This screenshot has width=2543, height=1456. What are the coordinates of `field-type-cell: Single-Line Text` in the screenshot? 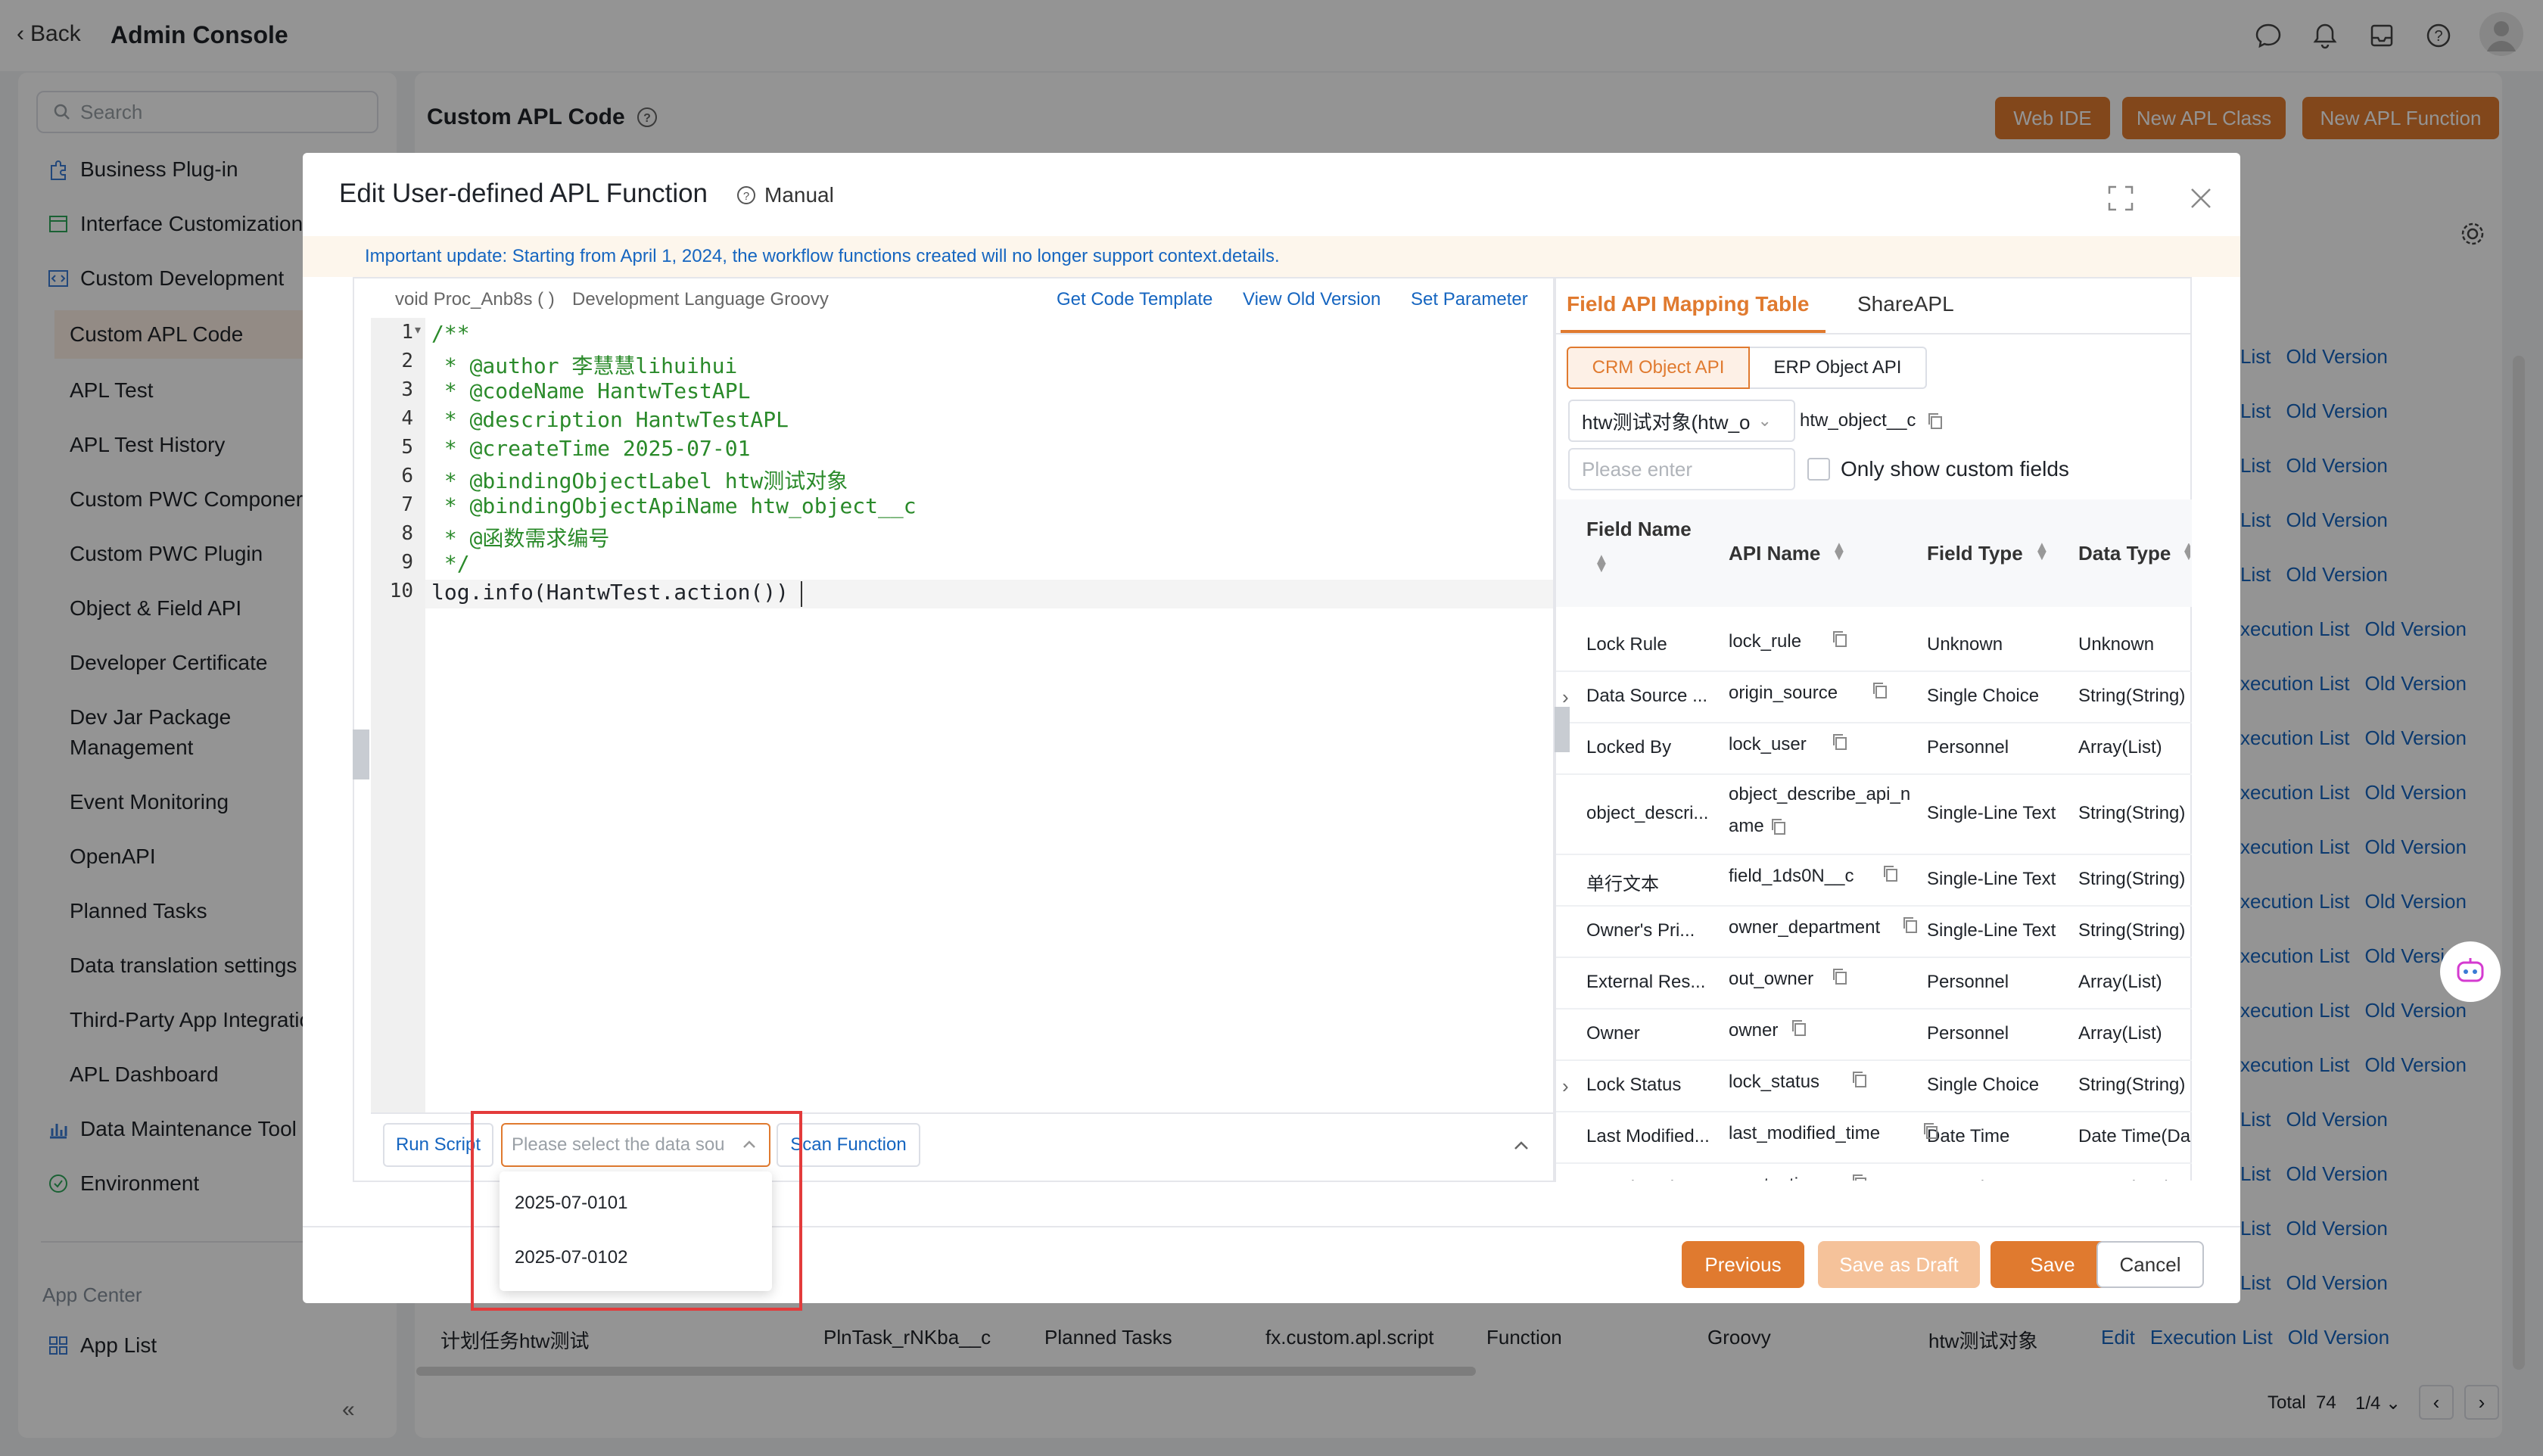 It's located at (1991, 813).